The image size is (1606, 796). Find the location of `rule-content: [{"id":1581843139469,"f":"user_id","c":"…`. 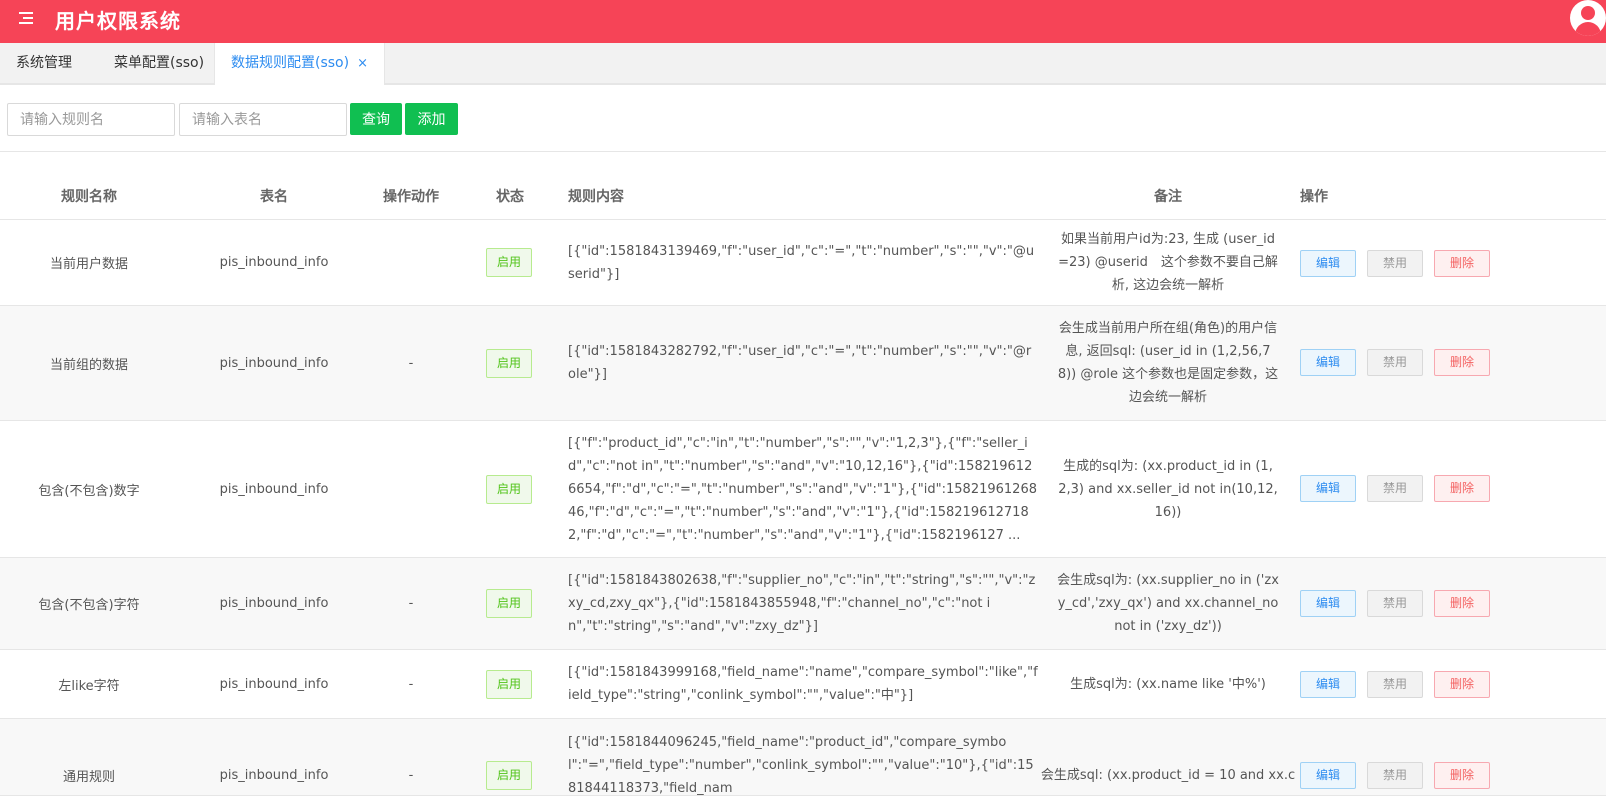

rule-content: [{"id":1581843139469,"f":"user_id","c":"… is located at coordinates (801, 262).